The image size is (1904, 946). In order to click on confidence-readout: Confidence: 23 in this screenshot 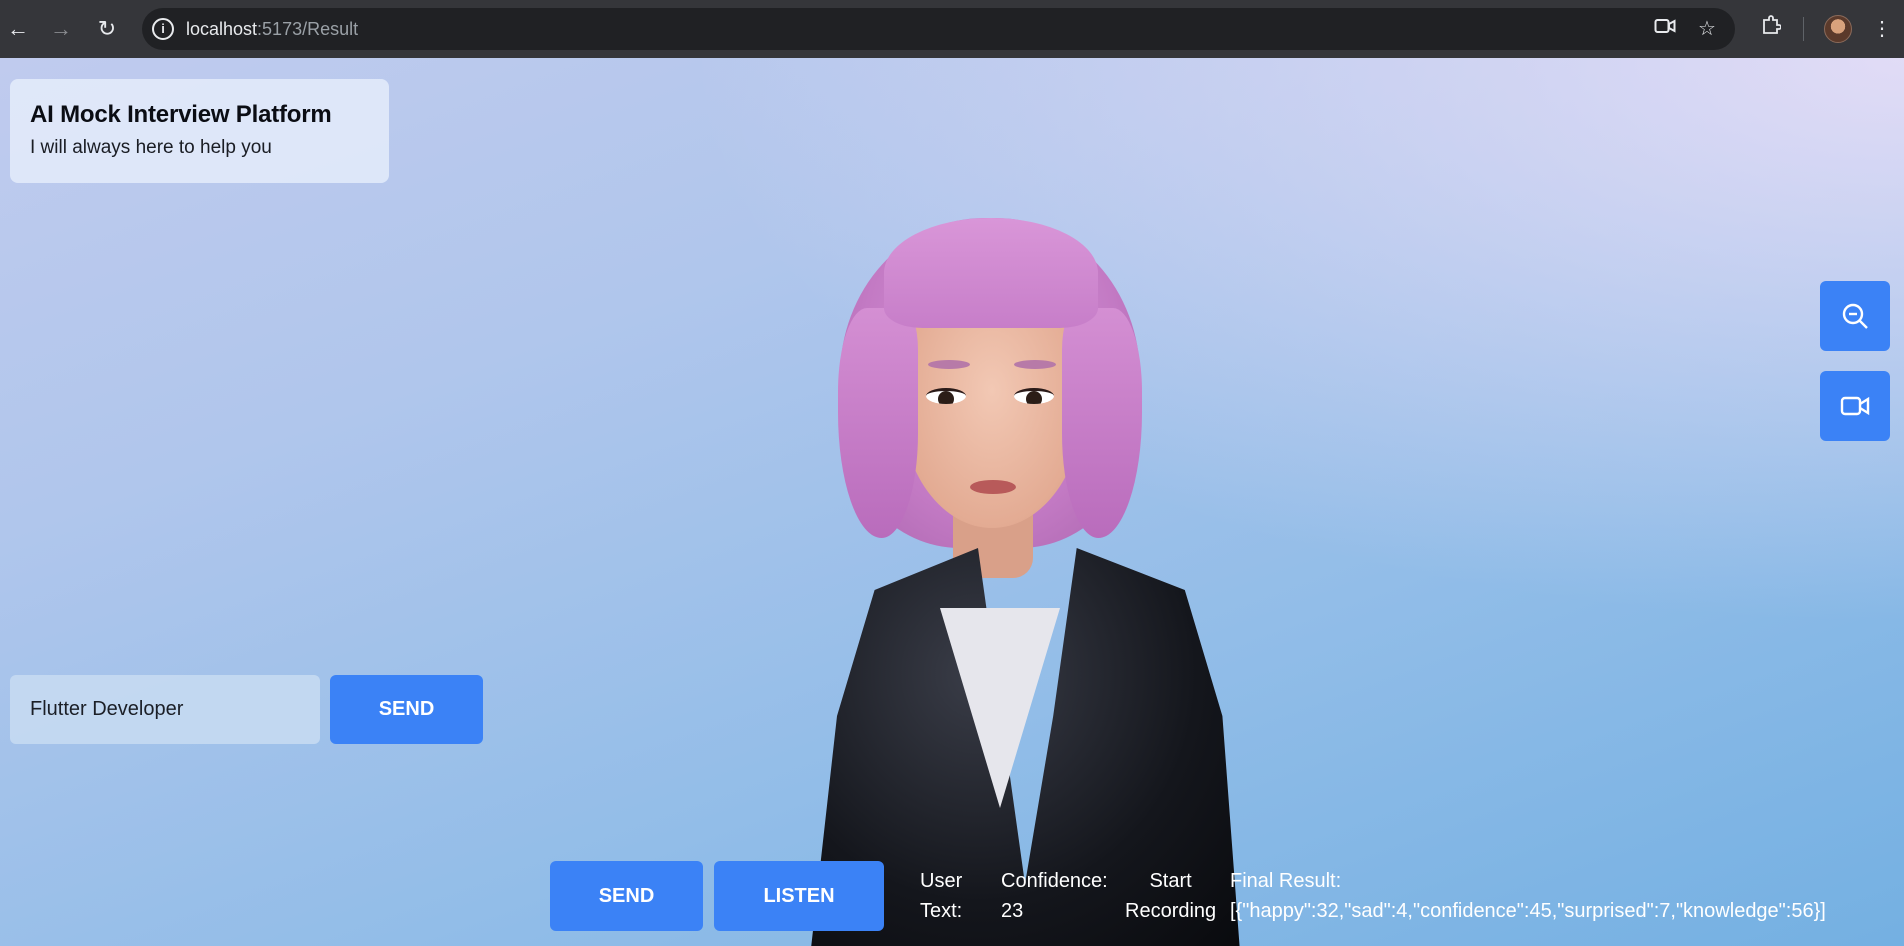, I will do `click(1054, 896)`.